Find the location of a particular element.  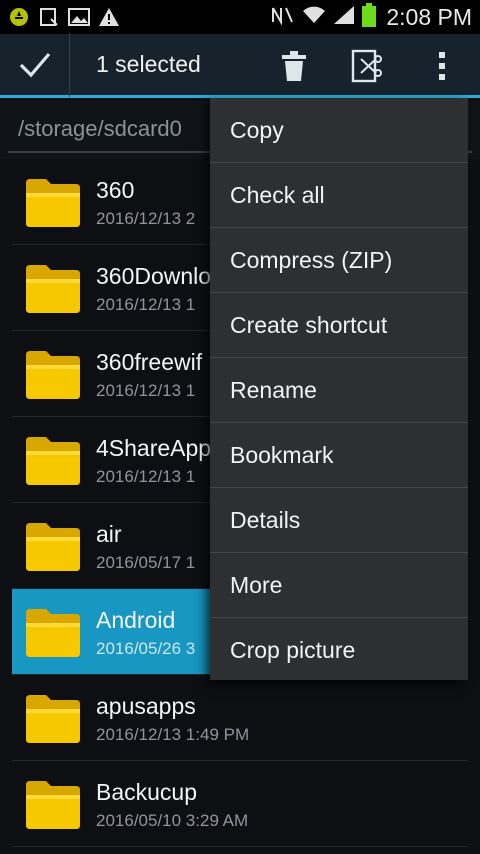

battery-icon is located at coordinates (369, 17).